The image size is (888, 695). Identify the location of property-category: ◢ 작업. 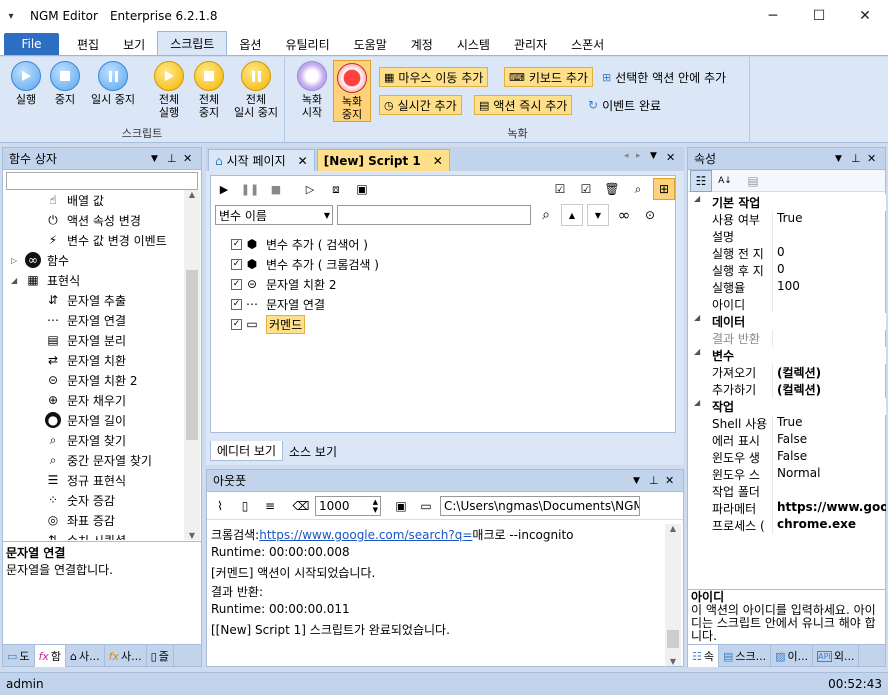
(787, 406).